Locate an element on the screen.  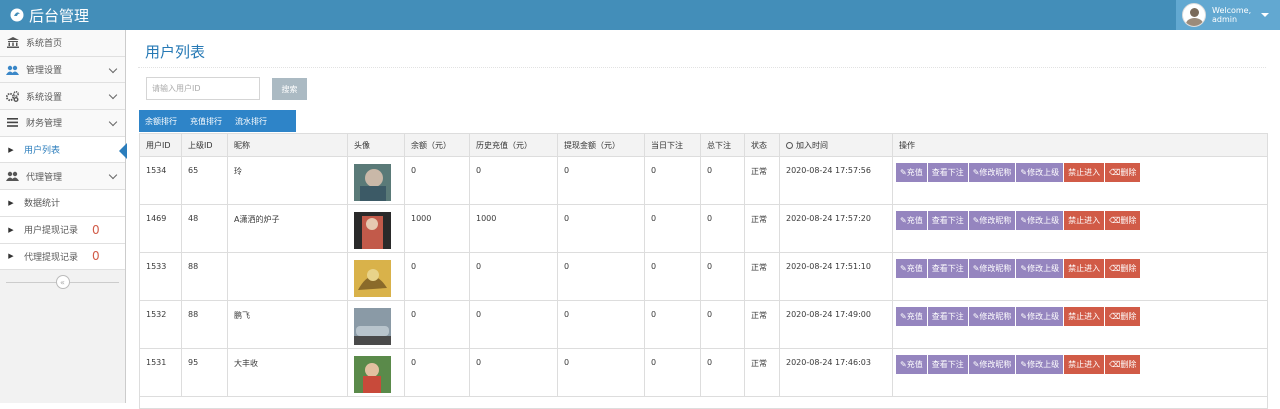
col-recharge: 历史充值（元） is located at coordinates (513, 145).